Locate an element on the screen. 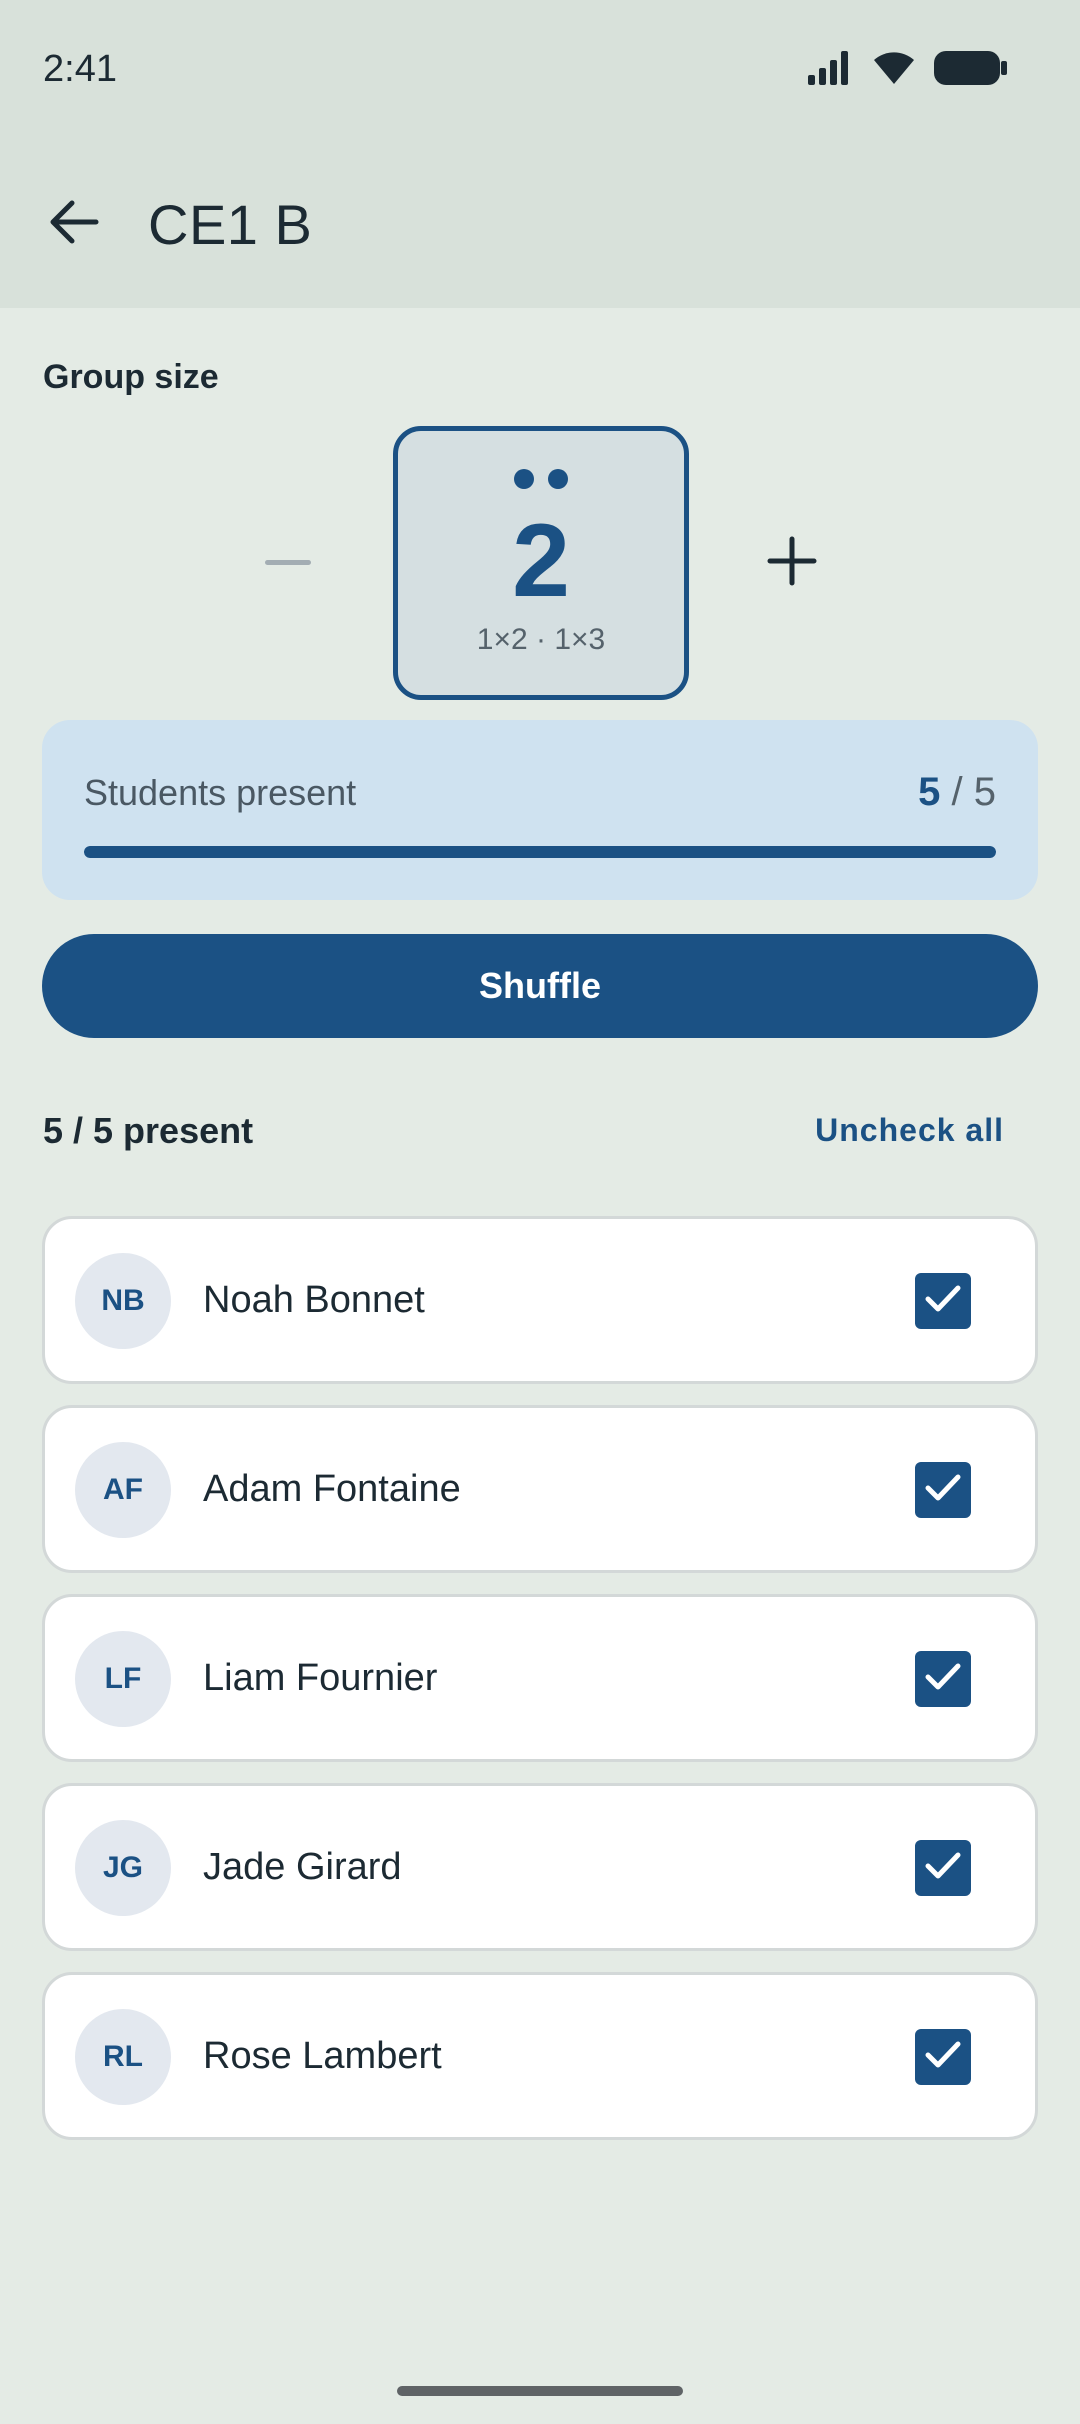 This screenshot has height=2424, width=1080. student-name: Rose Lambert is located at coordinates (322, 2056).